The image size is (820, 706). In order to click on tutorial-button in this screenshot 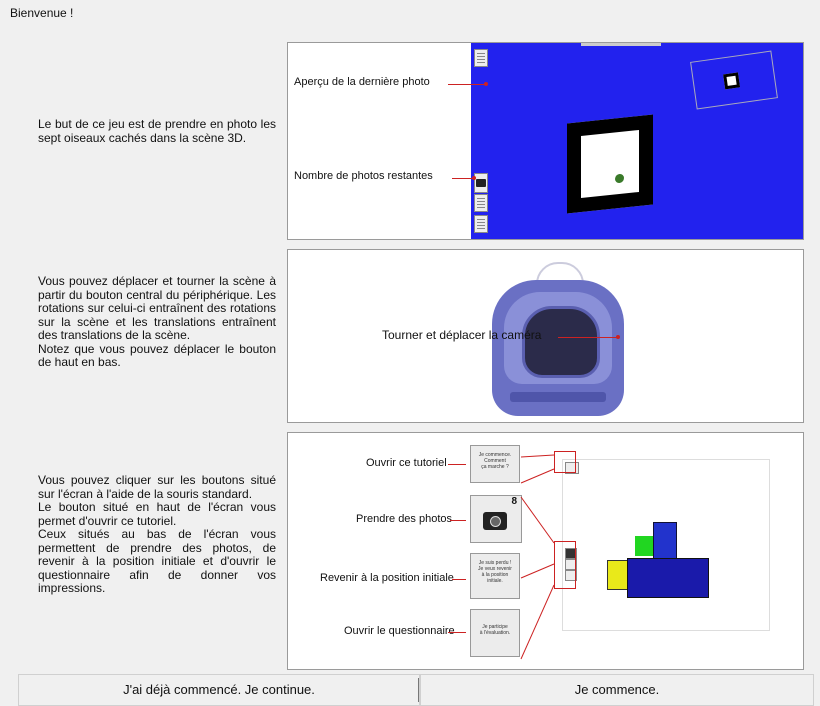, I will do `click(481, 58)`.